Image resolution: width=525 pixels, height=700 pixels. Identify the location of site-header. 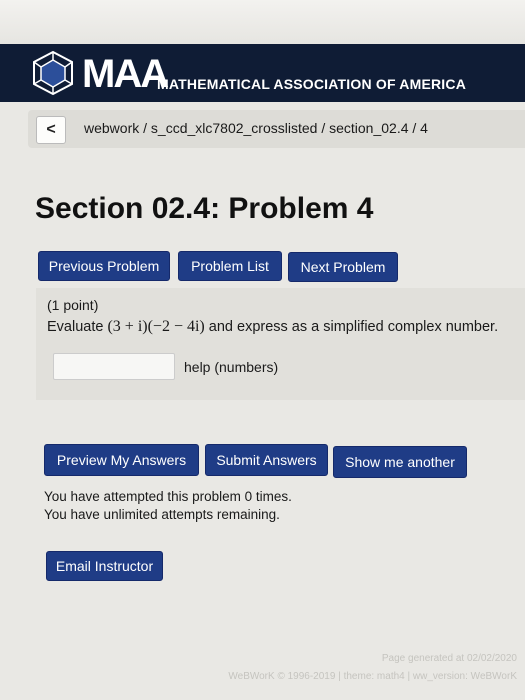
(262, 73).